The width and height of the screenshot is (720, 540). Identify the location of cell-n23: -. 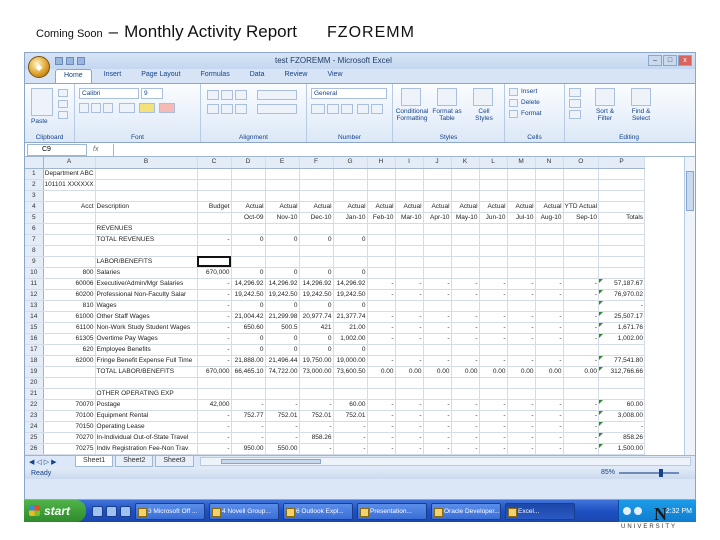
(549, 416).